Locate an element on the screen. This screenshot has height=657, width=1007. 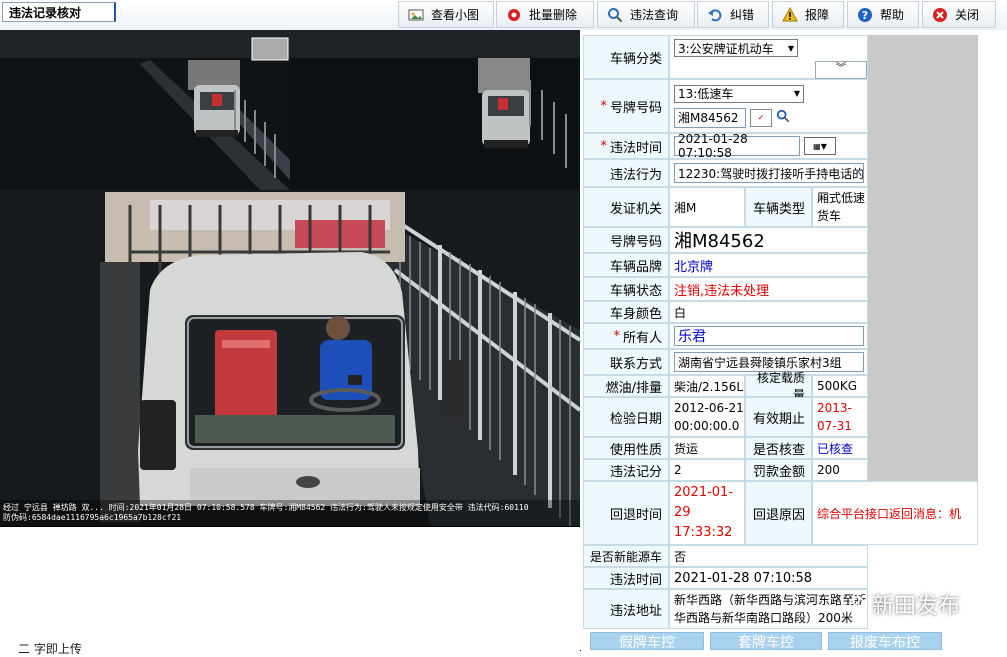
owner-value: 乐君 is located at coordinates (692, 337).